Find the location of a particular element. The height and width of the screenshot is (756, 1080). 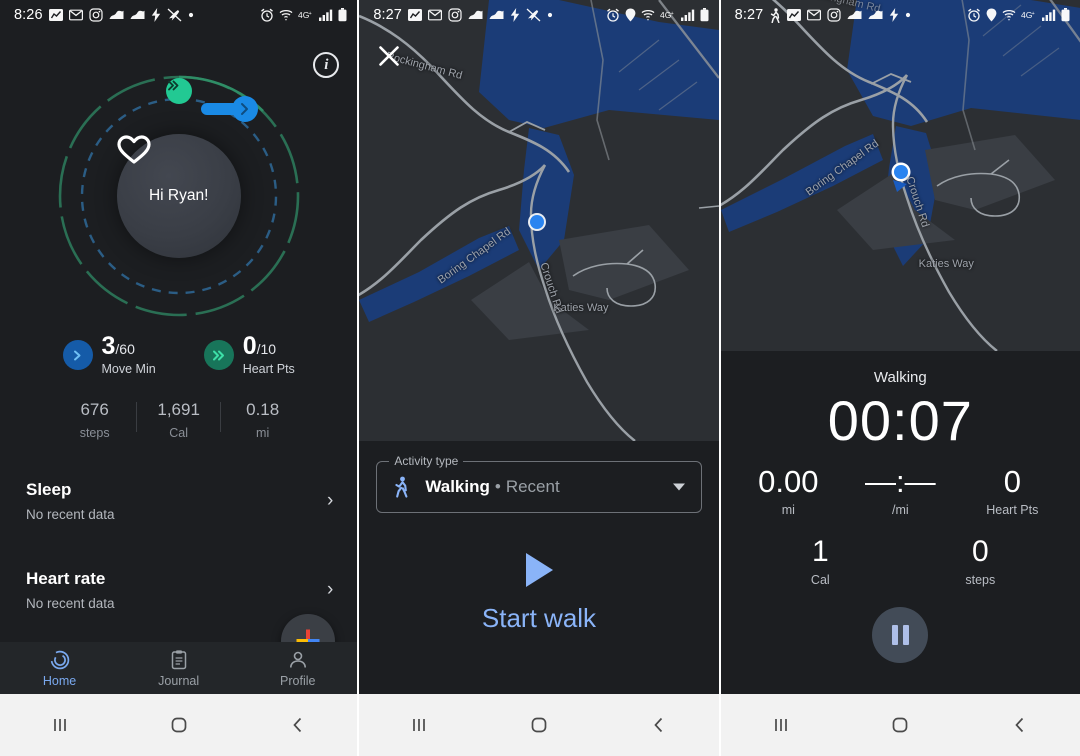

start-walk-button: Start walk is located at coordinates (538, 592).